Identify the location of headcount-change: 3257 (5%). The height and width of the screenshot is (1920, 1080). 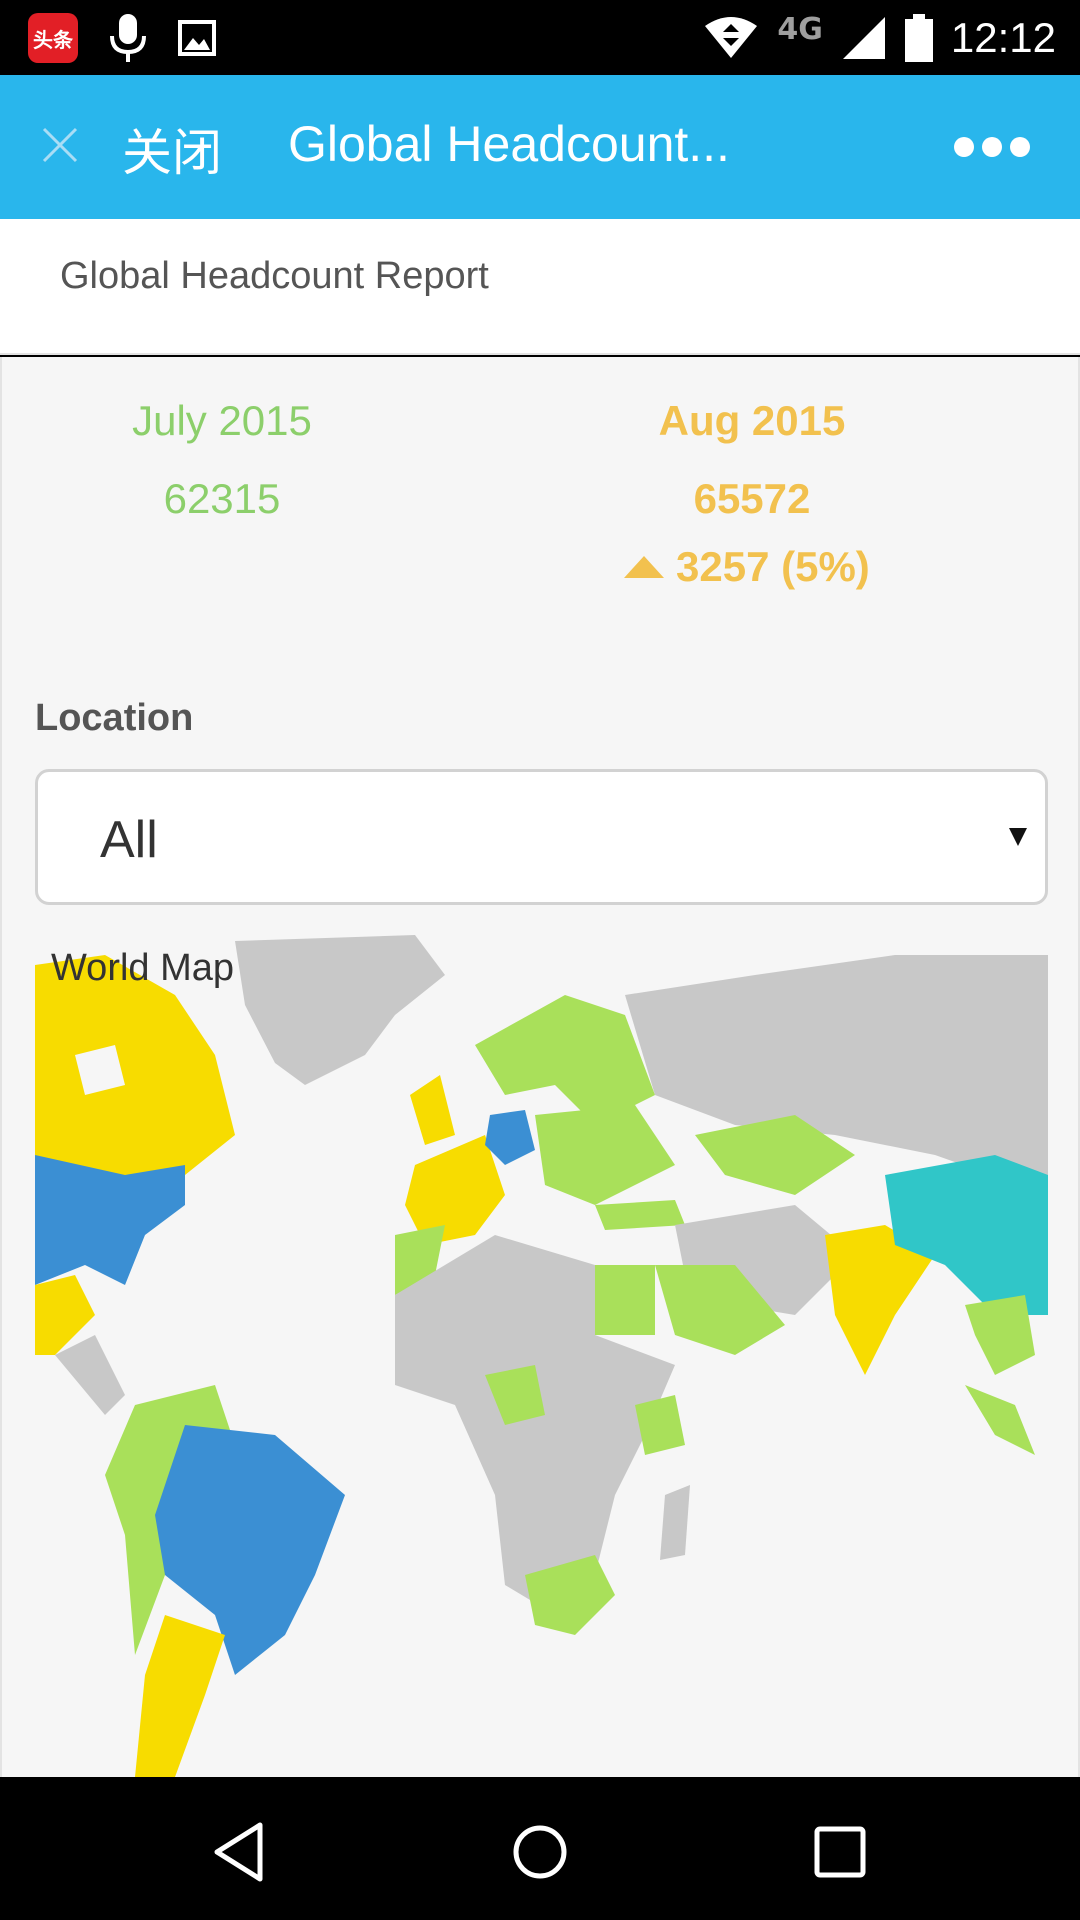
(747, 567).